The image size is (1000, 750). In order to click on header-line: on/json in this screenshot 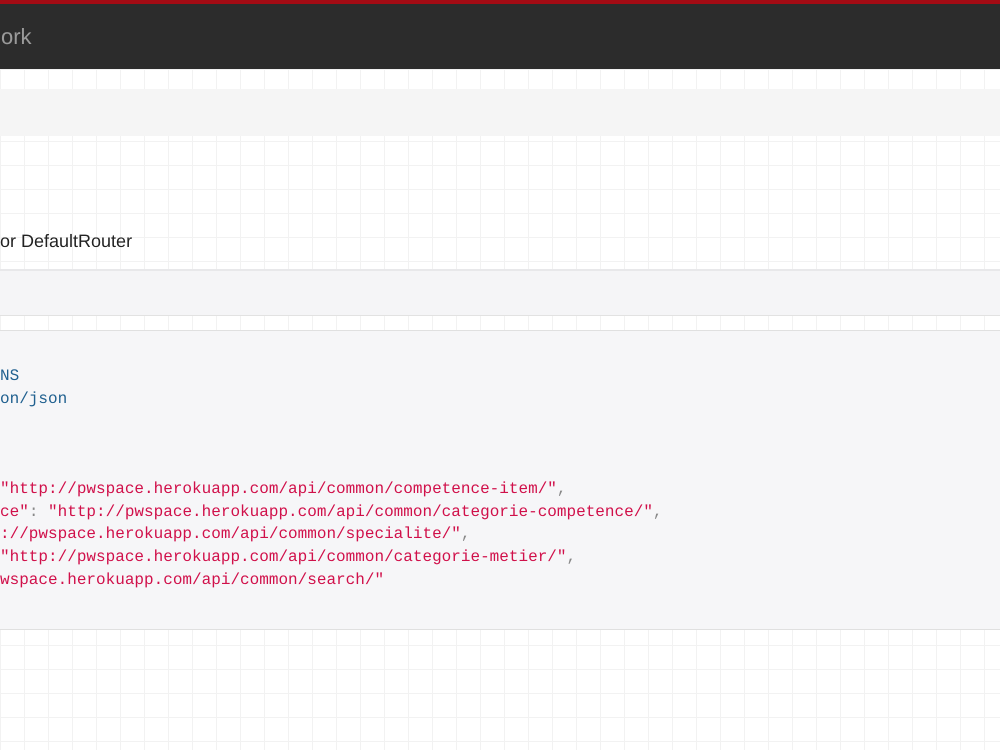, I will do `click(34, 399)`.